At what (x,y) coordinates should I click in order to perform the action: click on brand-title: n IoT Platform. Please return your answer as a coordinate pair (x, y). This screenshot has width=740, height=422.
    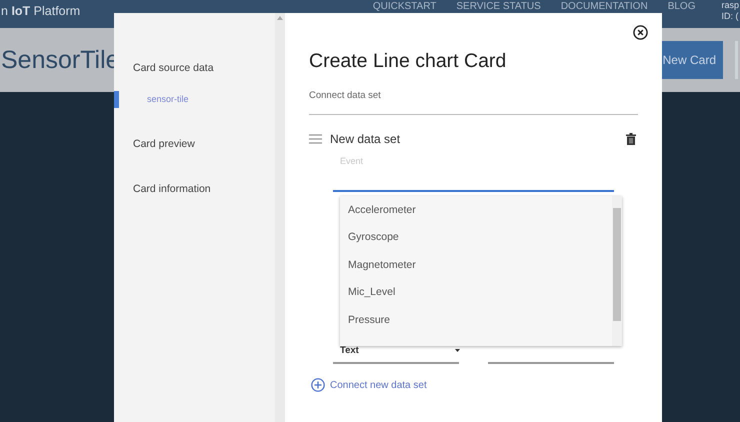
    Looking at the image, I should click on (40, 11).